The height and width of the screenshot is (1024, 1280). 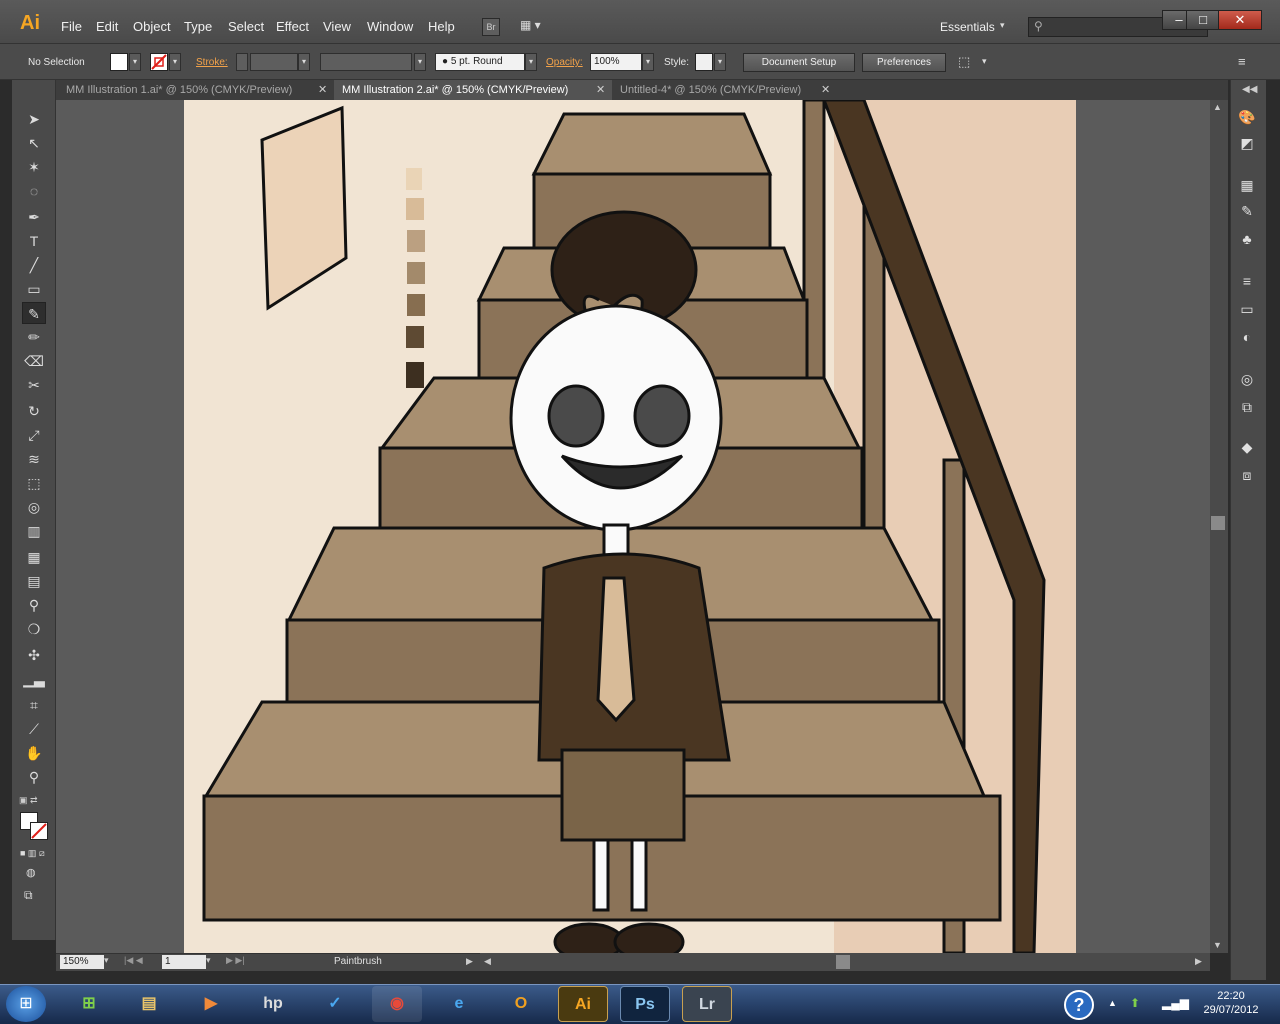 What do you see at coordinates (34, 507) in the screenshot?
I see `shape-builder-tool-icon: ◎` at bounding box center [34, 507].